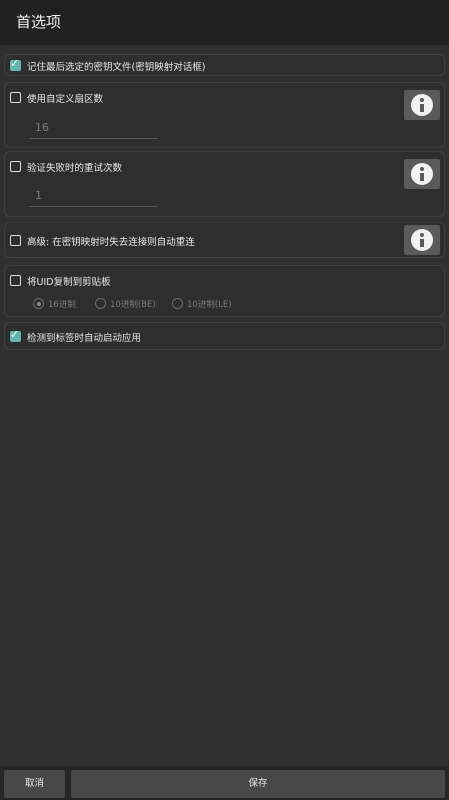 The width and height of the screenshot is (449, 800). What do you see at coordinates (224, 22) in the screenshot?
I see `app-bar: 首选项` at bounding box center [224, 22].